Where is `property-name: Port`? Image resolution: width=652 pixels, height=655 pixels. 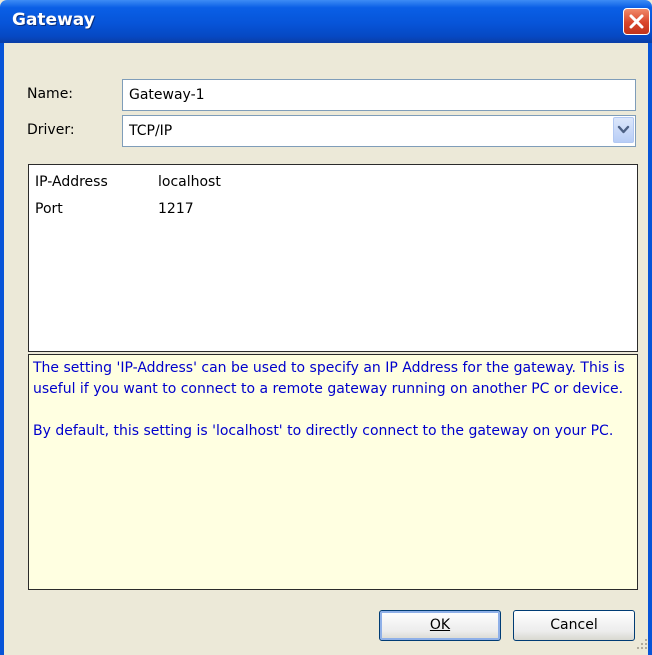 property-name: Port is located at coordinates (49, 209).